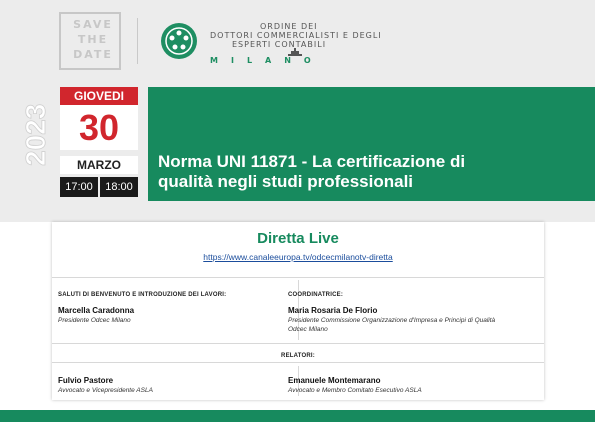 The image size is (595, 422). Describe the element at coordinates (99, 187) in the screenshot. I see `event-times: 17:00 18:00` at that location.